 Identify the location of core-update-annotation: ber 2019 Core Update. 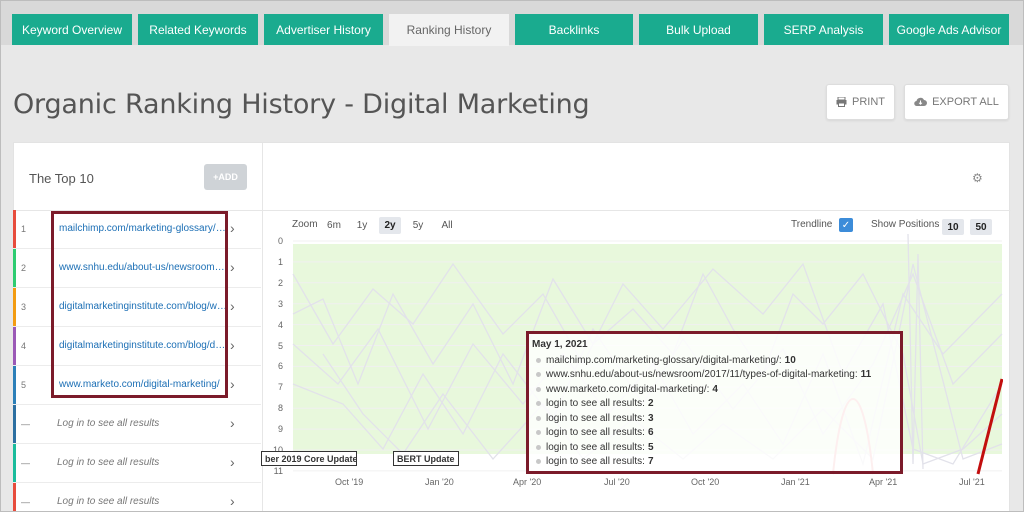
(309, 458).